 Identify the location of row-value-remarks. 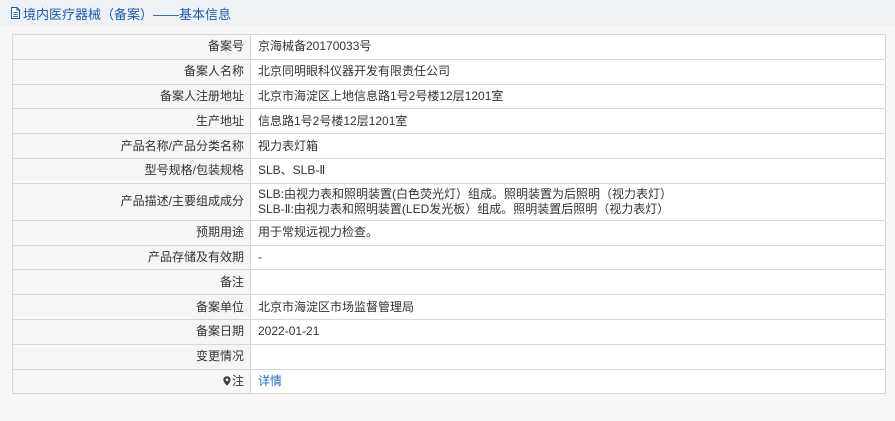
(568, 282).